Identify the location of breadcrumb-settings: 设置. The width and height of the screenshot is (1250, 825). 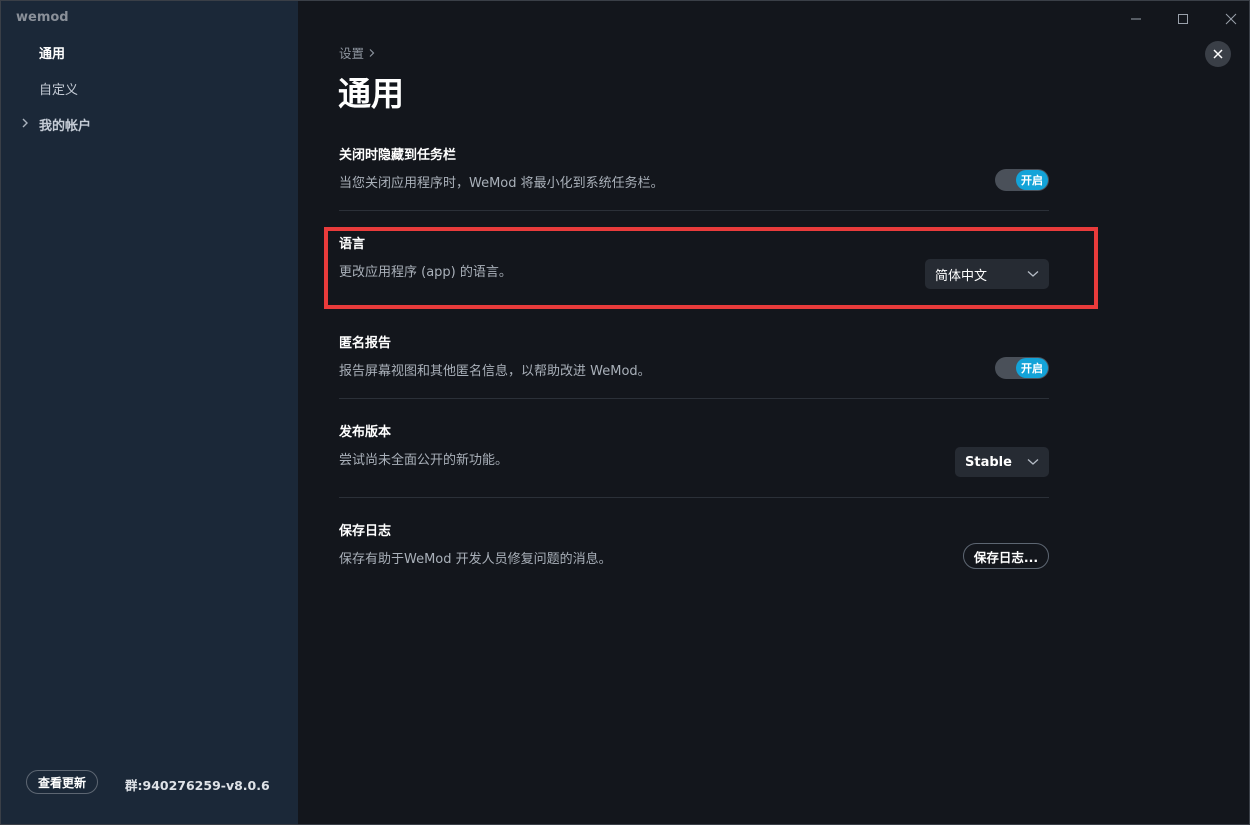
(351, 52).